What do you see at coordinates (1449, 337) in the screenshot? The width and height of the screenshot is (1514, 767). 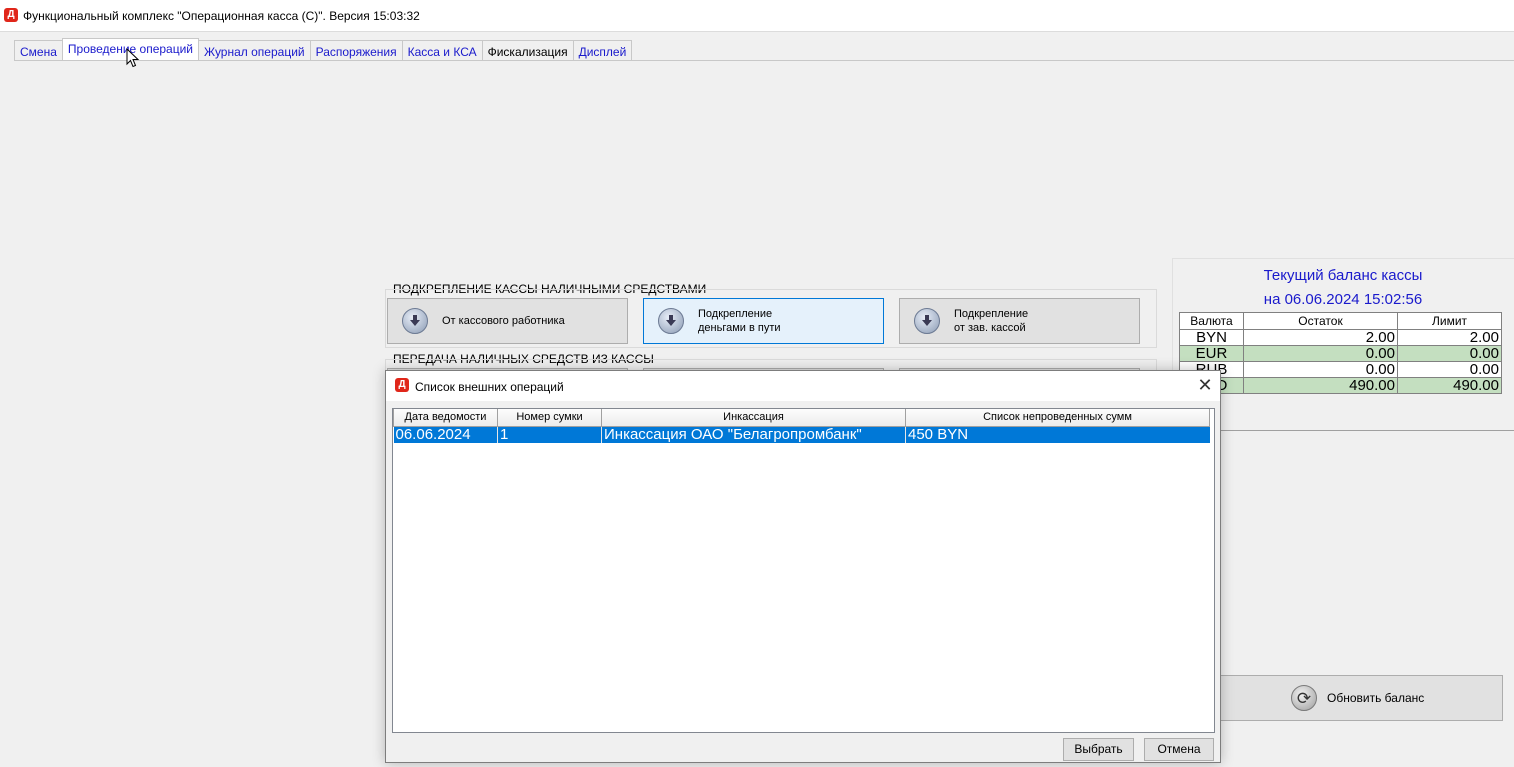 I see `limit-cell: 2.00` at bounding box center [1449, 337].